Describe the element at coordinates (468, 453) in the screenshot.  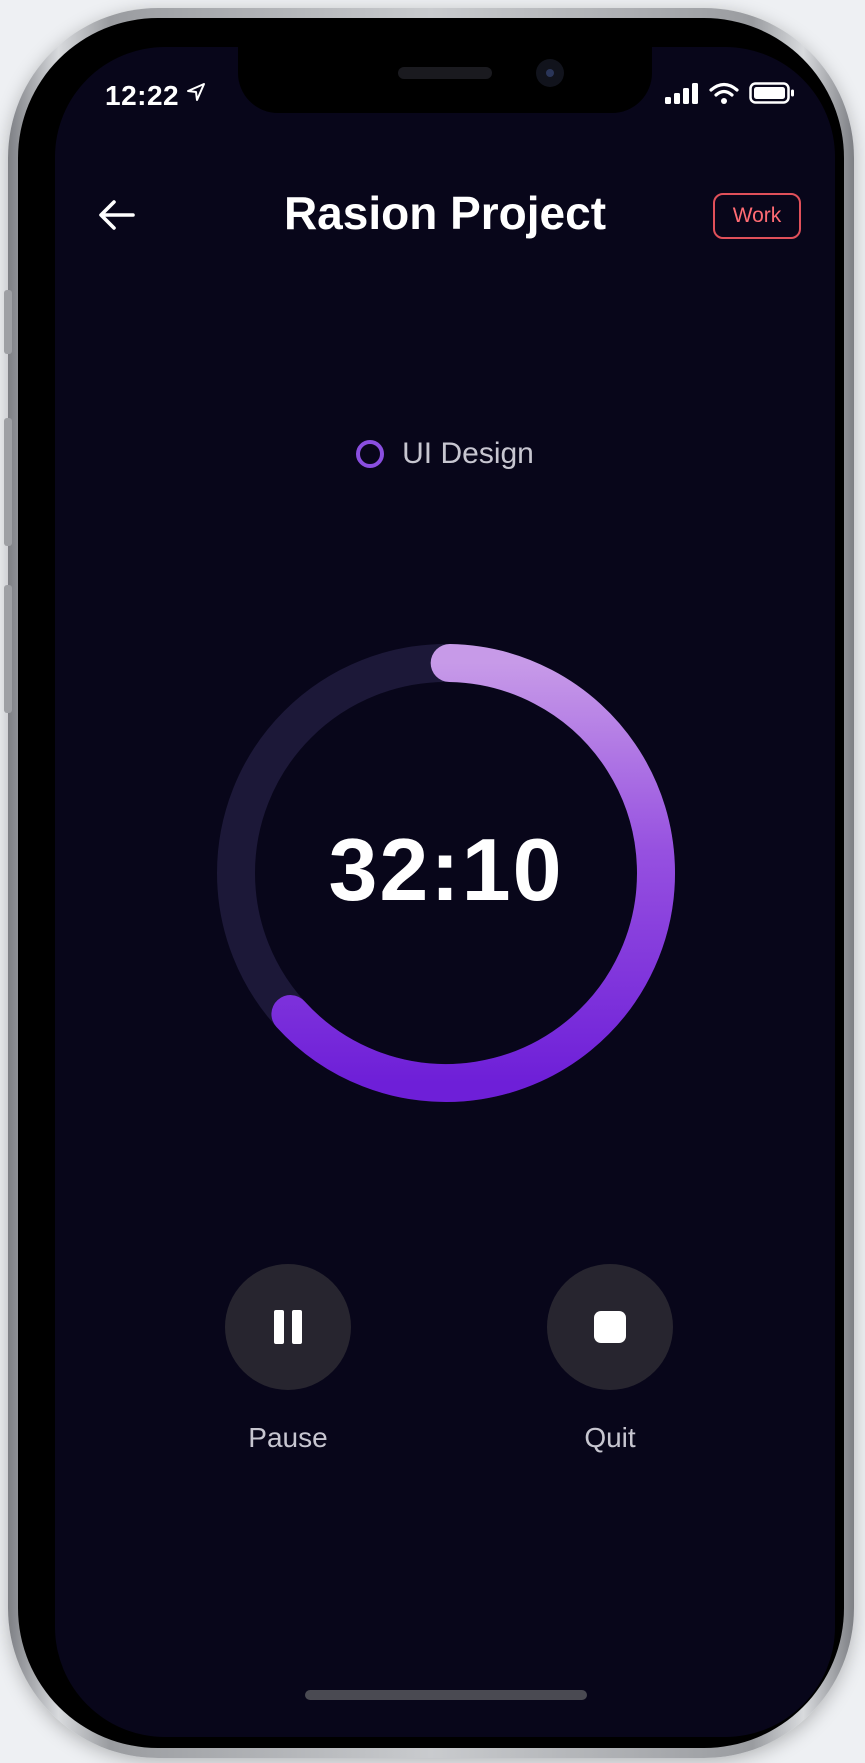
I see `task-label: UI Design` at that location.